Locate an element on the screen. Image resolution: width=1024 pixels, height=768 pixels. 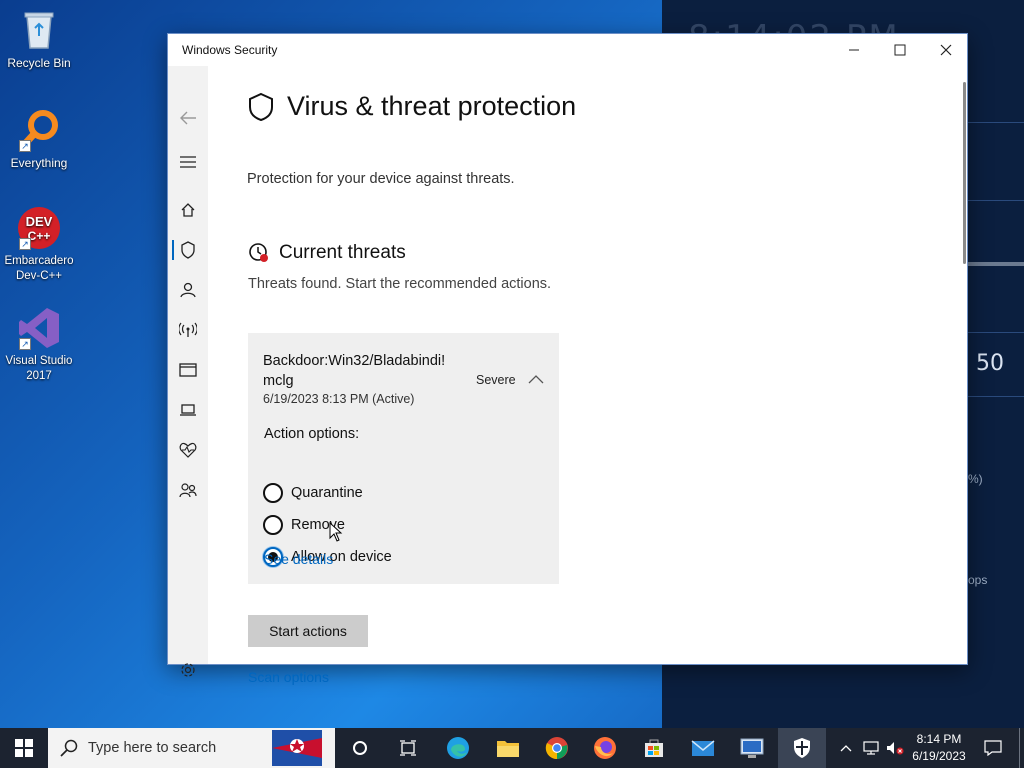
sidebar-item-home is located at coordinates (188, 210).